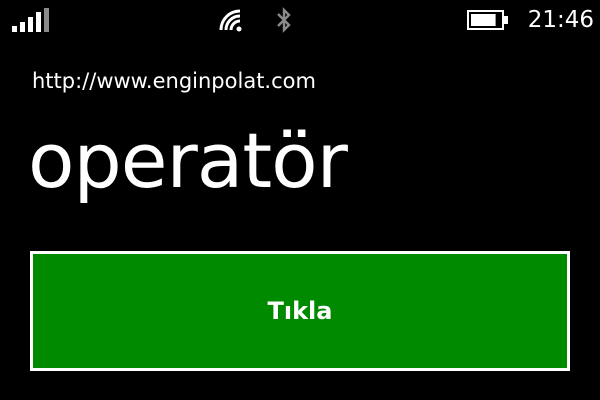  Describe the element at coordinates (30, 20) in the screenshot. I see `signal-strength-icon` at that location.